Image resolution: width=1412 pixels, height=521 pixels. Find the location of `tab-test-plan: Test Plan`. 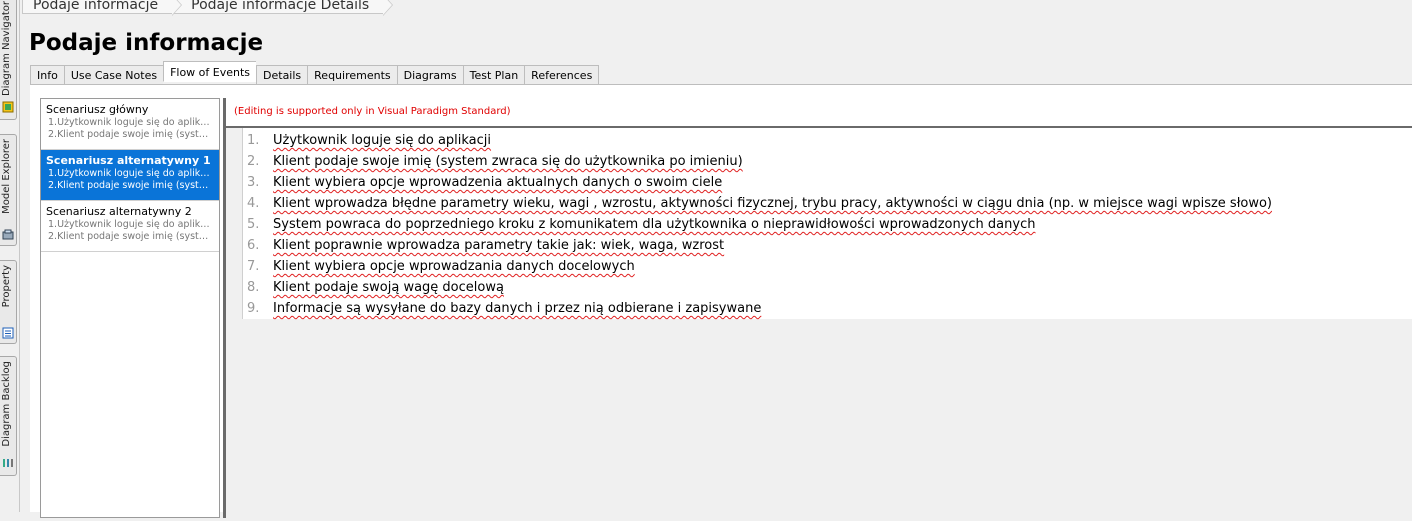

tab-test-plan: Test Plan is located at coordinates (493, 75).